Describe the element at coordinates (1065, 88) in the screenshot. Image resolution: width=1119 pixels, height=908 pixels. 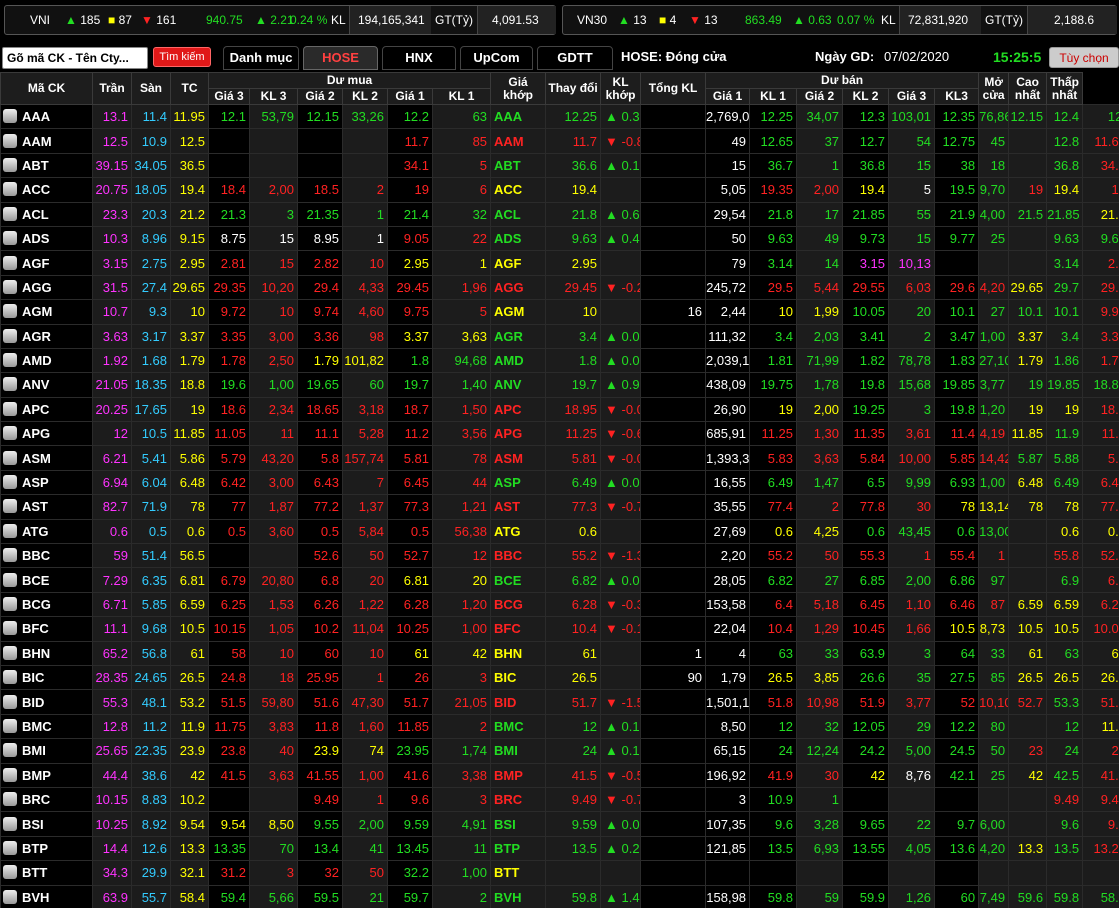
I see `header-low: Thấp nhất` at that location.